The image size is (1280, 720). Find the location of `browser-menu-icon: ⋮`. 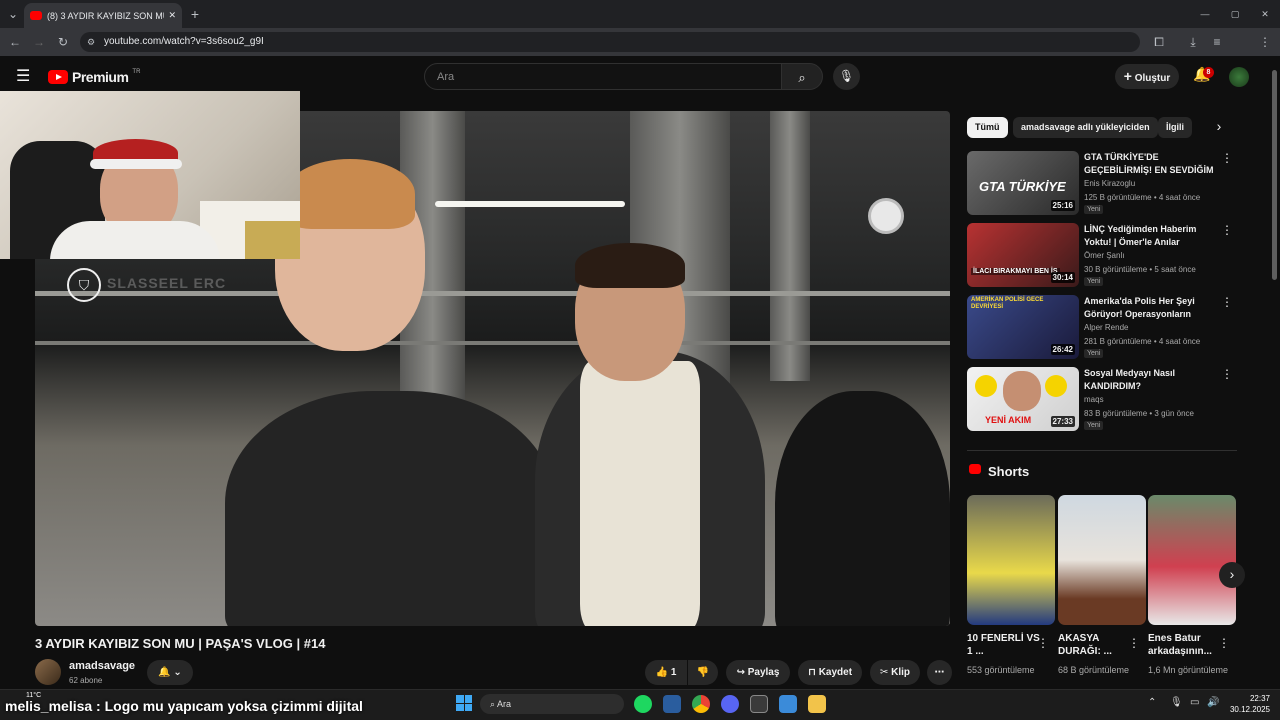

browser-menu-icon: ⋮ is located at coordinates (1265, 42).